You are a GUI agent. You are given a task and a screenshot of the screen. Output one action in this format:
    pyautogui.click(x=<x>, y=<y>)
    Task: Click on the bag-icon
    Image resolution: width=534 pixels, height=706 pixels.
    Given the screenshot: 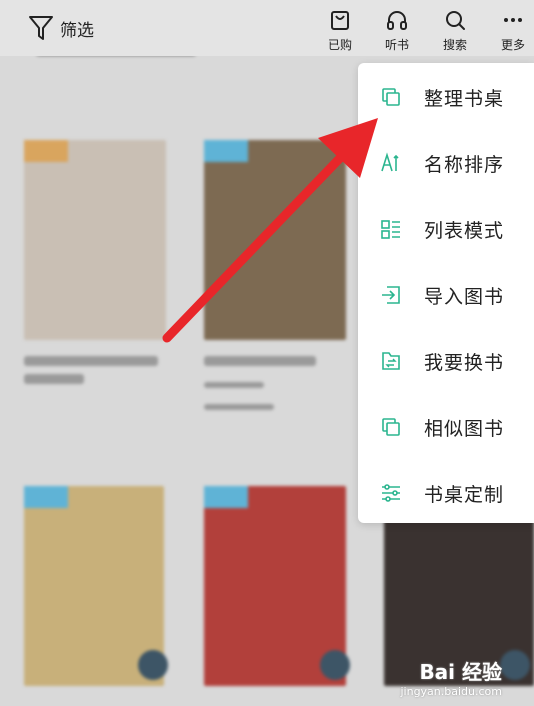 What is the action you would take?
    pyautogui.click(x=340, y=20)
    